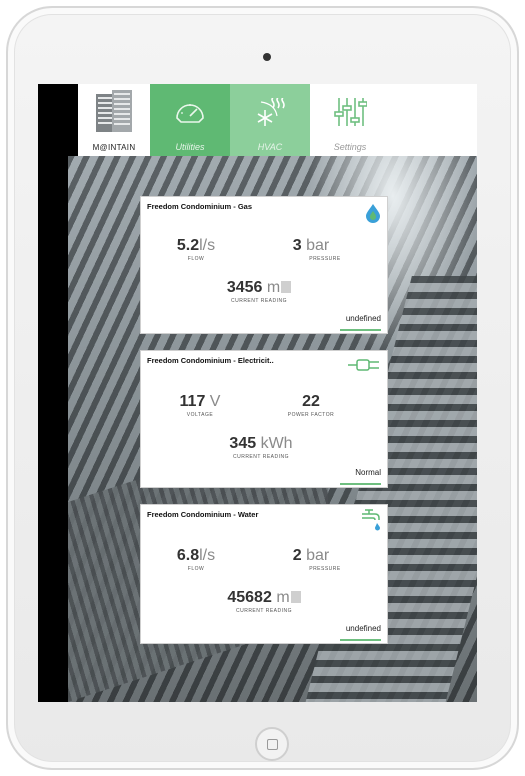 The width and height of the screenshot is (525, 776). I want to click on flow-metric: 5.2l/s FLOW, so click(196, 249).